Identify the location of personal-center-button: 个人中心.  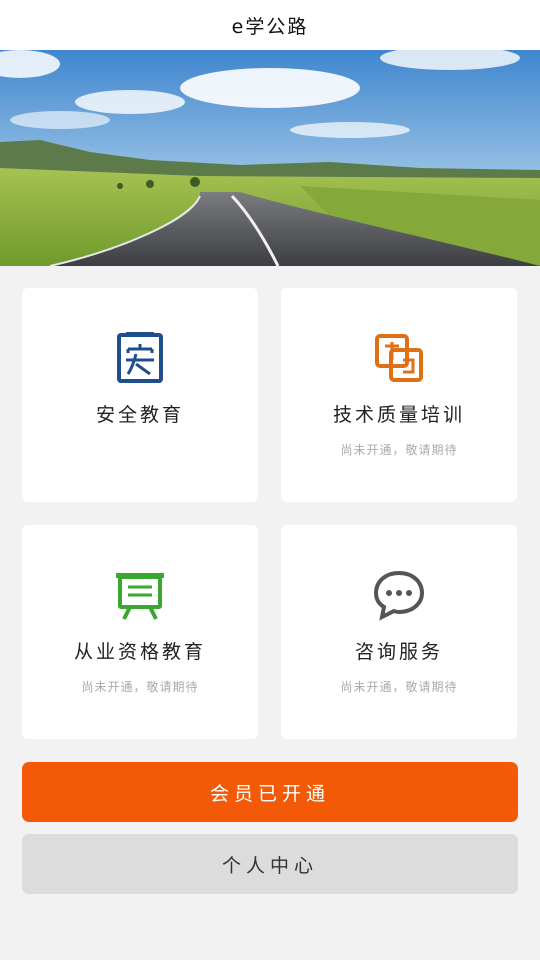
(270, 864).